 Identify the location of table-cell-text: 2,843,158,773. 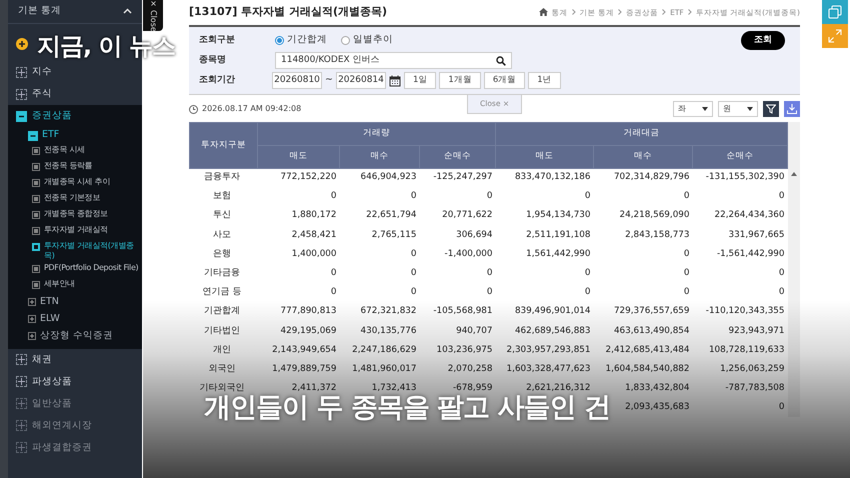
(657, 235).